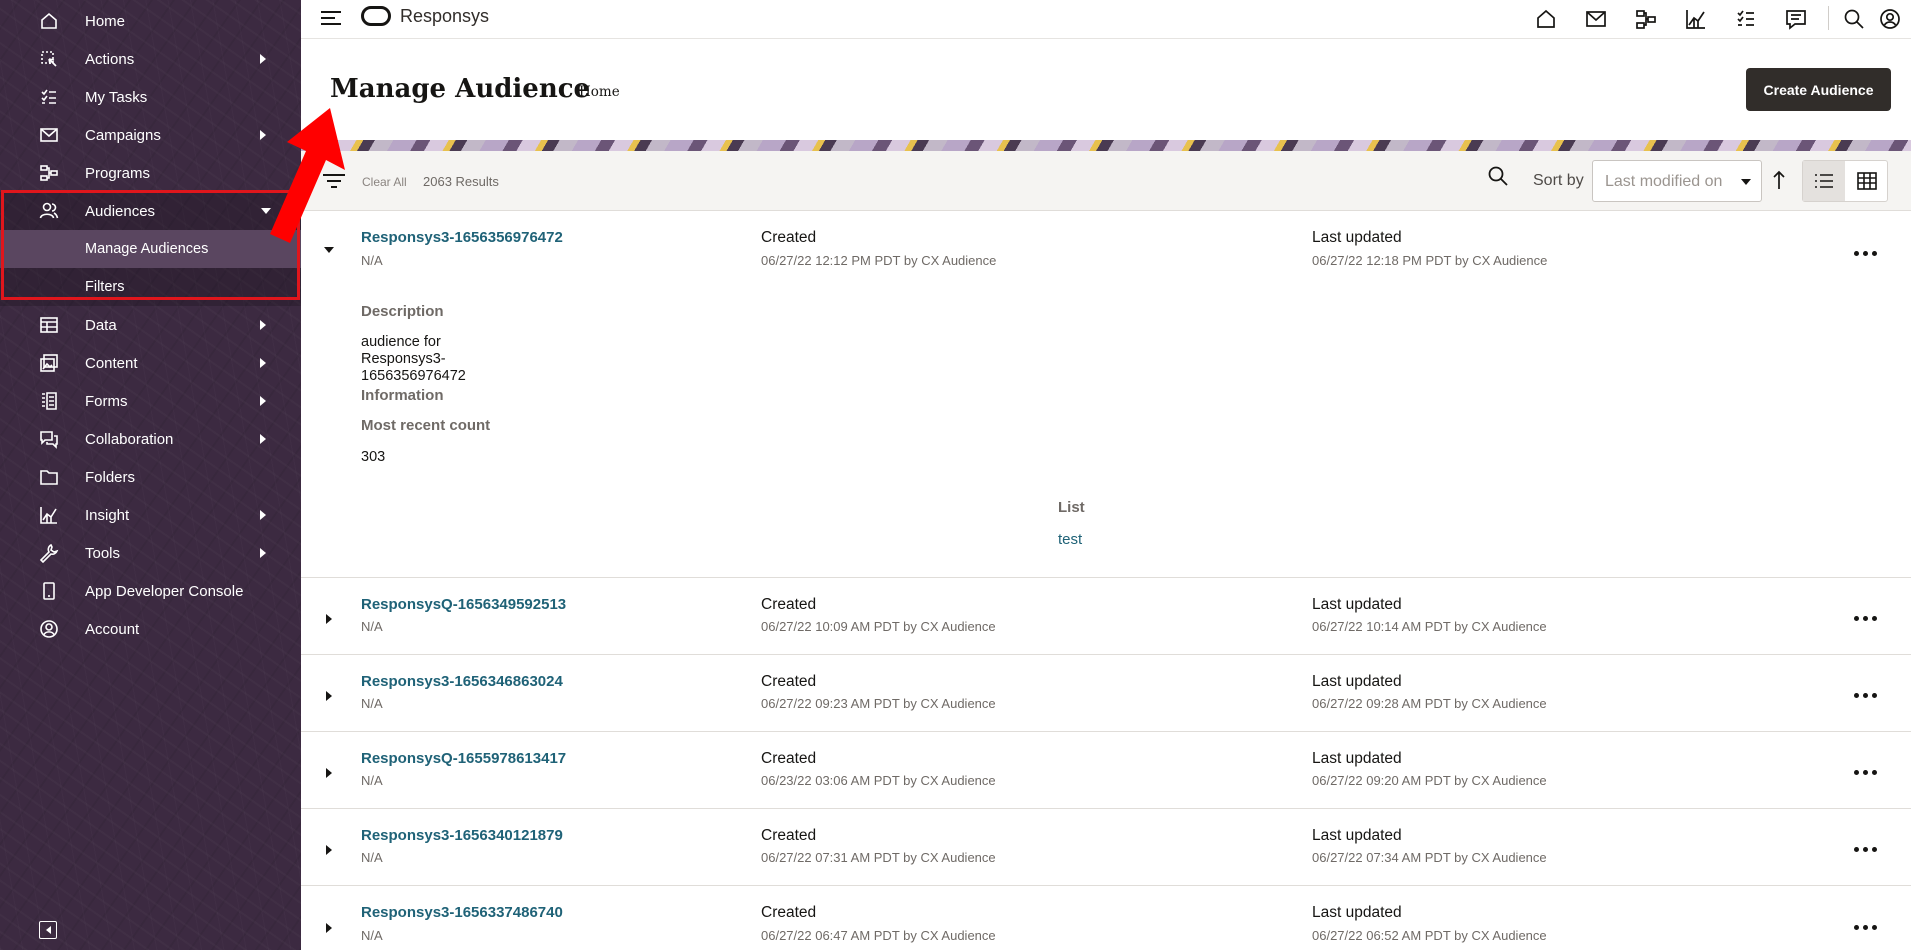 Image resolution: width=1911 pixels, height=950 pixels. I want to click on sidebar-item-insight: Insight, so click(150, 515).